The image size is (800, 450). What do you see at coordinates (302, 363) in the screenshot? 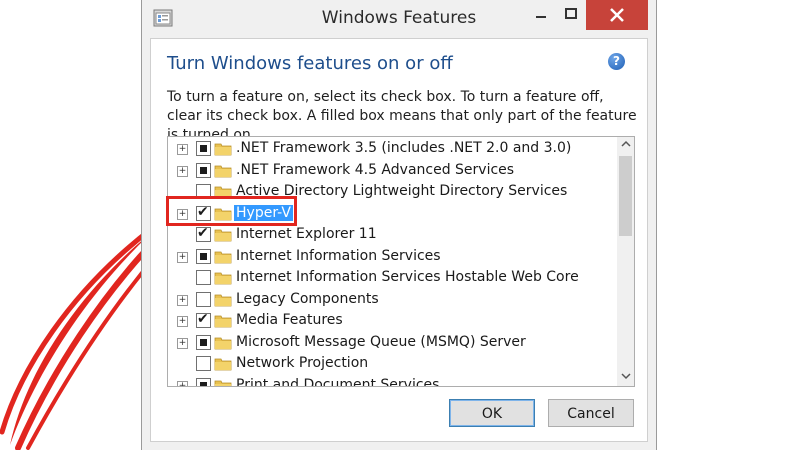
I see `feature-label: Network Projection` at bounding box center [302, 363].